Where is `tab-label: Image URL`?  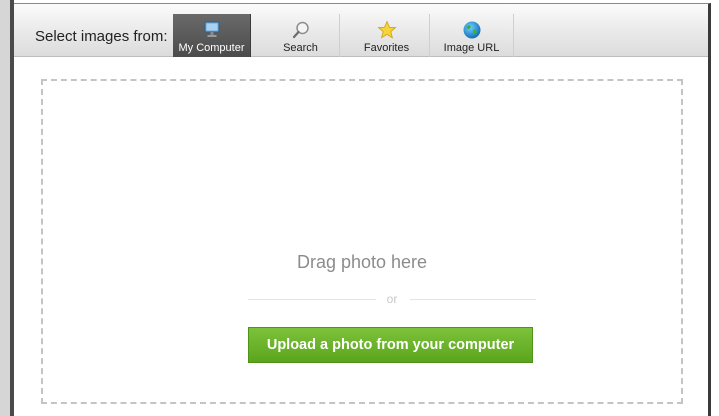 tab-label: Image URL is located at coordinates (471, 48).